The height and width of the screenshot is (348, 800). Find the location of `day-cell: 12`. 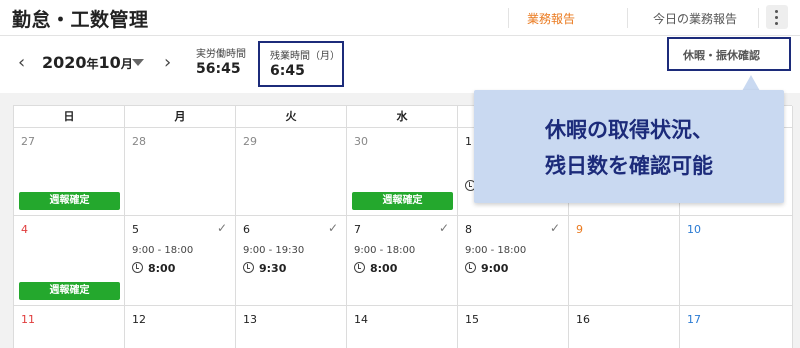

day-cell: 12 is located at coordinates (180, 327).